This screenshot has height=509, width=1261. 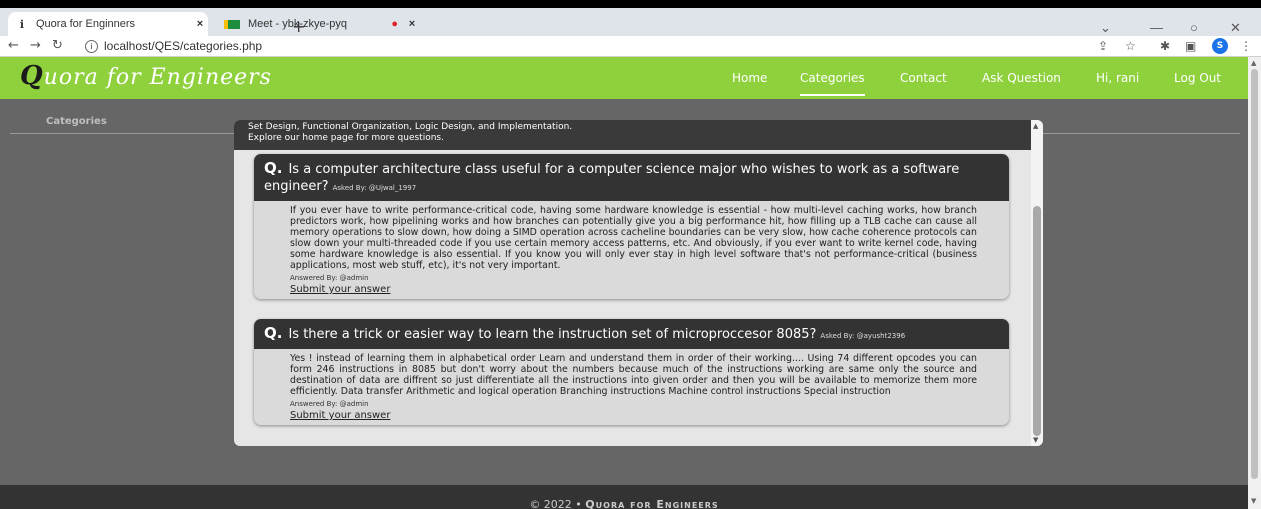 I want to click on asked-by: Asked By: @ayusht2396, so click(x=863, y=336).